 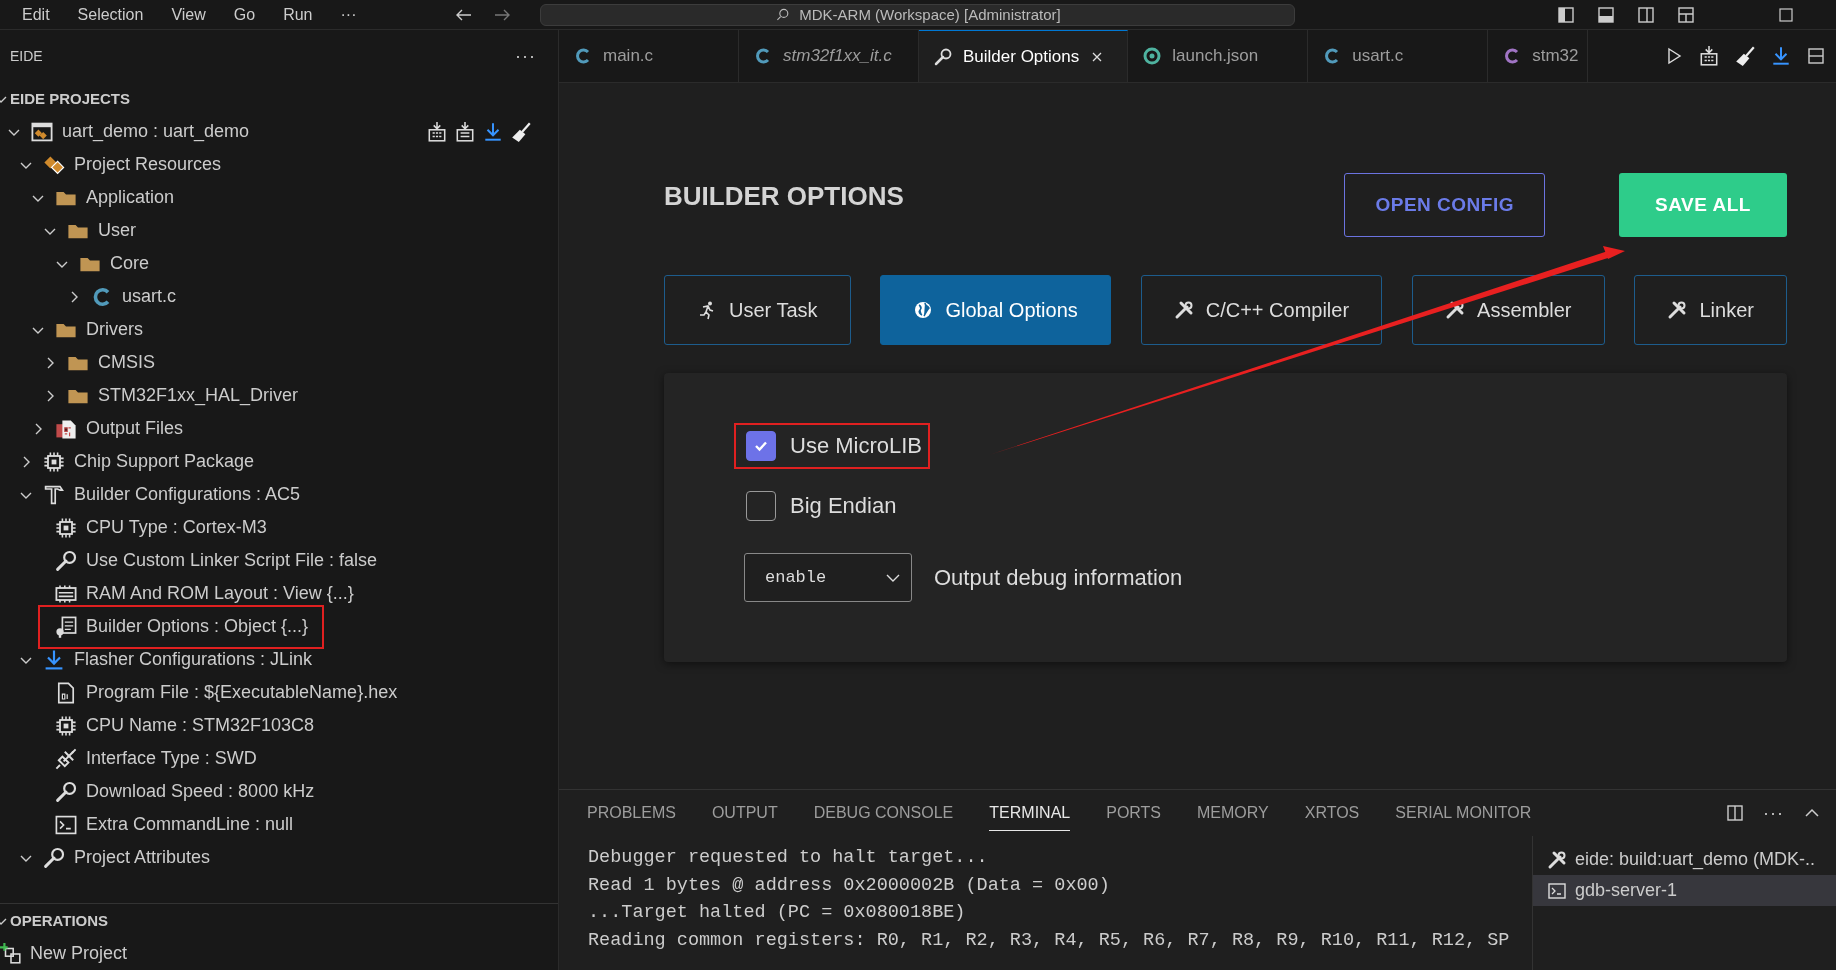 I want to click on document-icon, so click(x=66, y=626).